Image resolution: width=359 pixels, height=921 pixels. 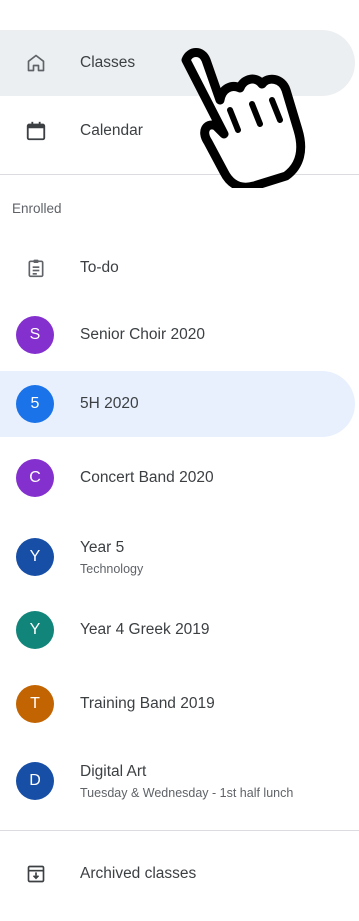 I want to click on avatar: S, so click(x=35, y=335).